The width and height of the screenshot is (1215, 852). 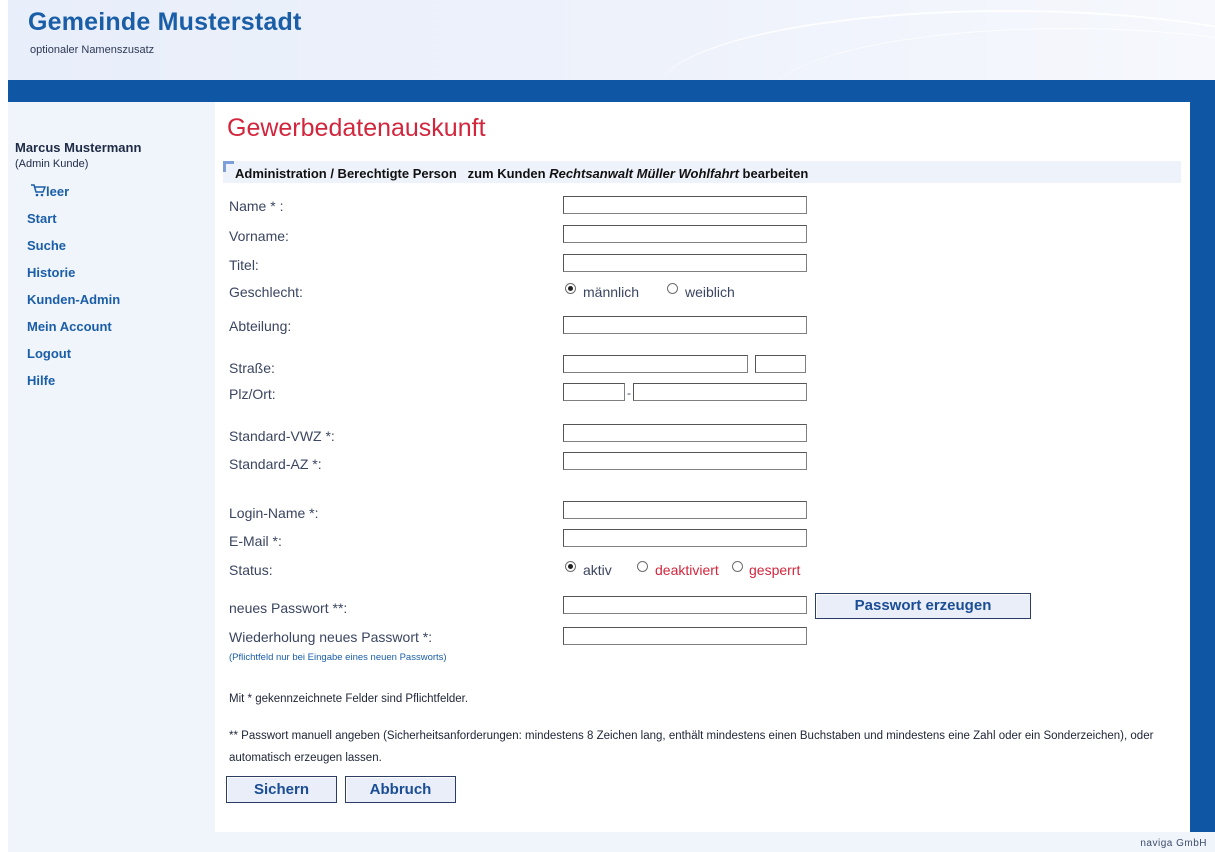 What do you see at coordinates (69, 326) in the screenshot?
I see `nav-mein-account: Mein Account` at bounding box center [69, 326].